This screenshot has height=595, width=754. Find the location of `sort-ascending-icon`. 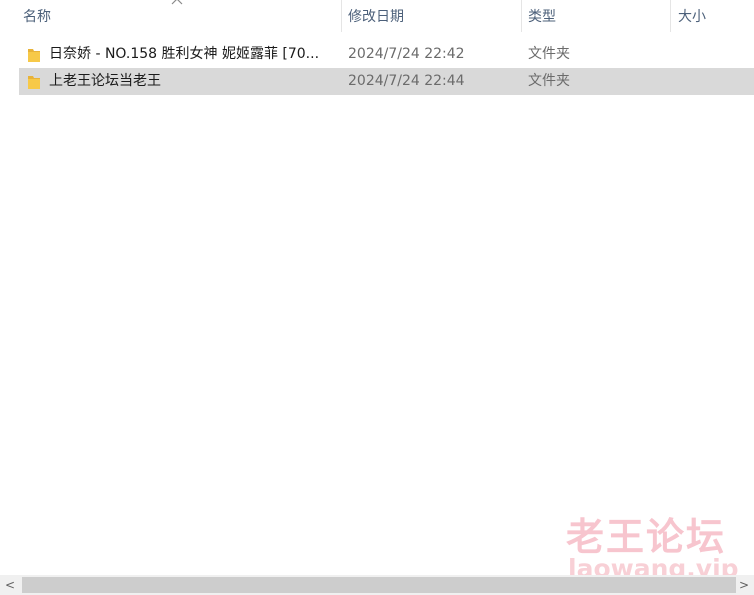

sort-ascending-icon is located at coordinates (177, 2).